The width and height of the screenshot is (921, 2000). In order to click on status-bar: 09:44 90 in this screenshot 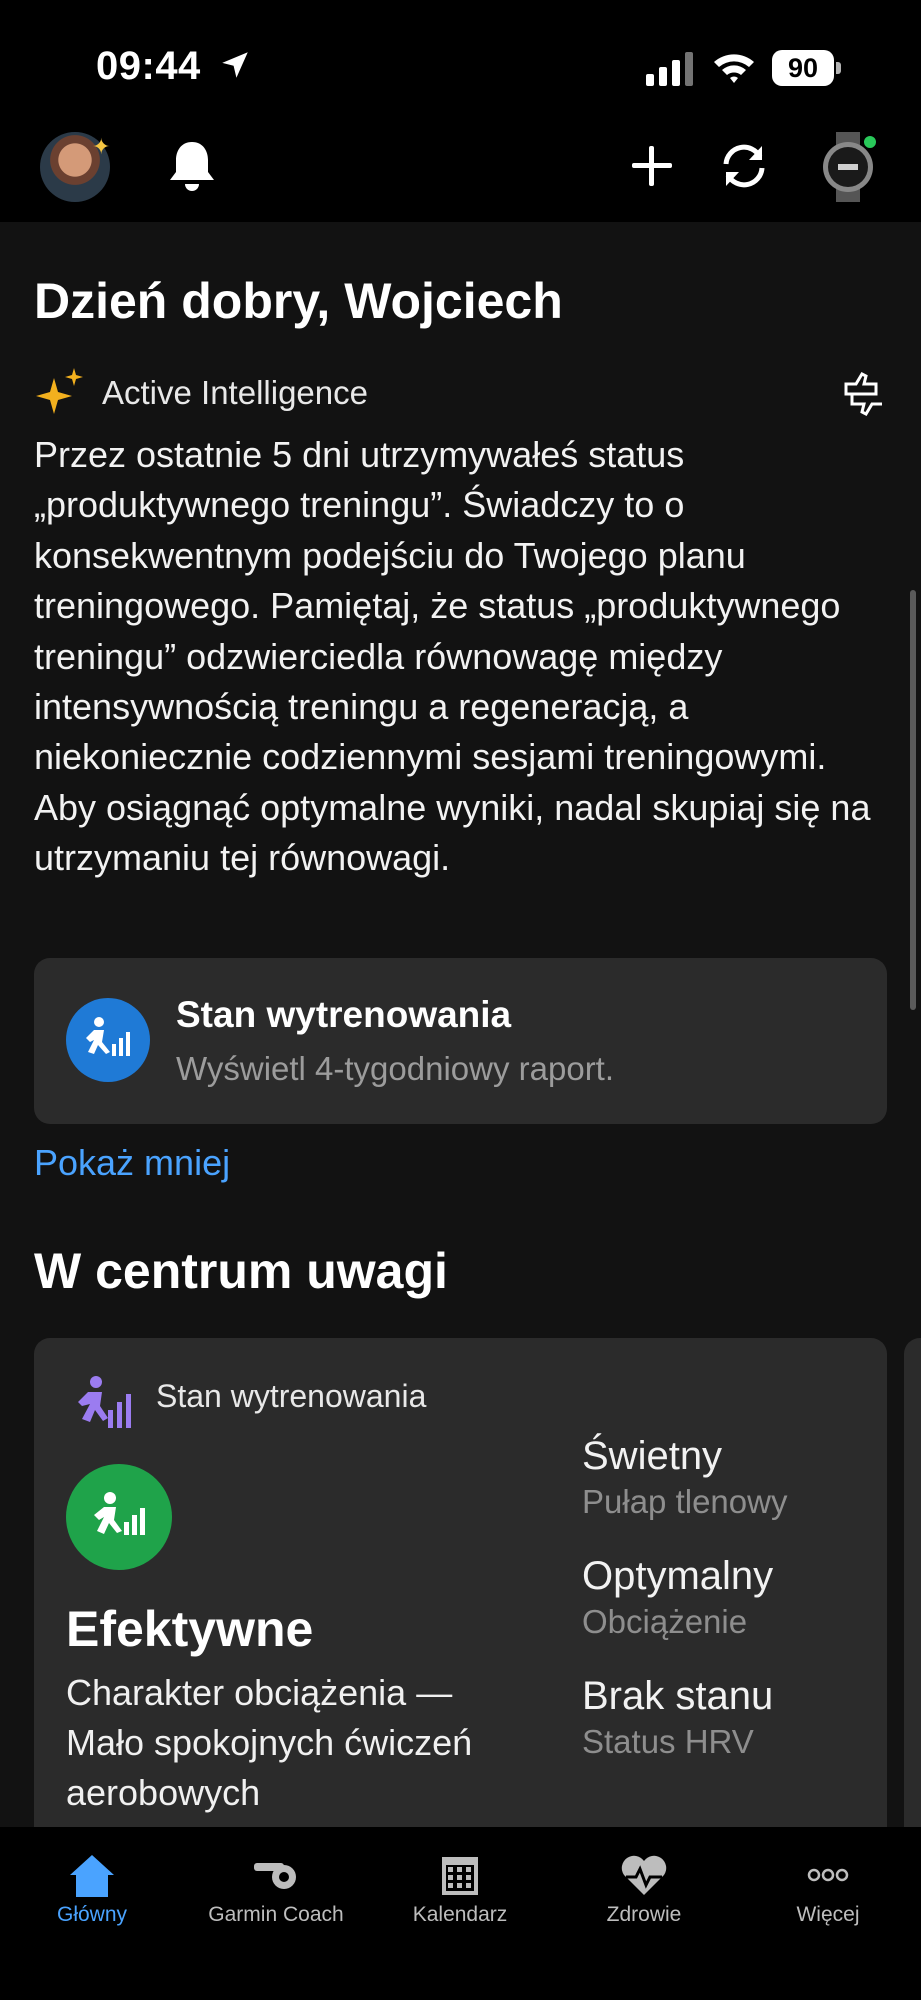, I will do `click(460, 60)`.